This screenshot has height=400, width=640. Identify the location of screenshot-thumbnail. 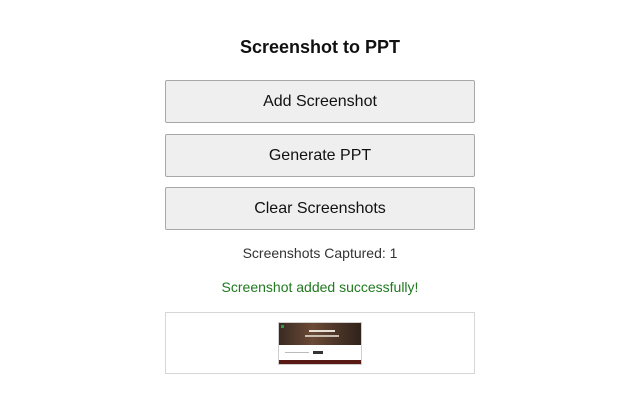
(320, 343).